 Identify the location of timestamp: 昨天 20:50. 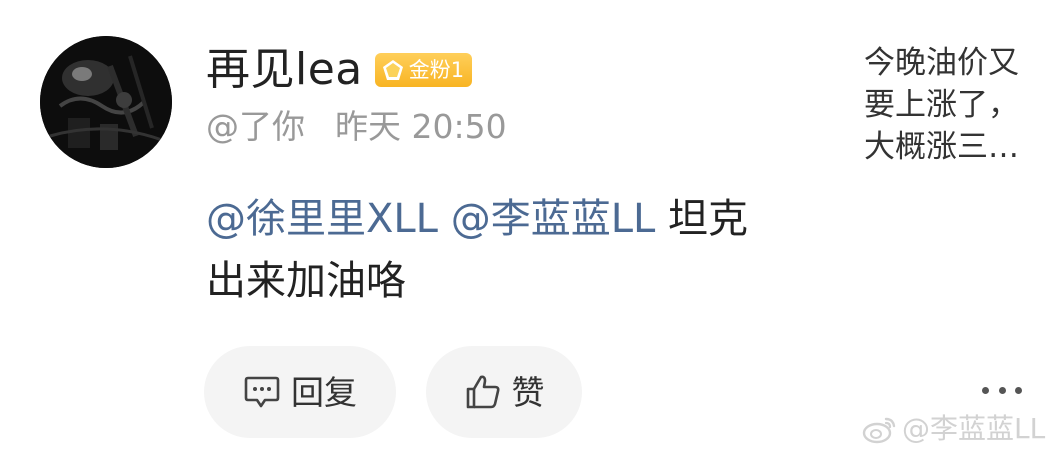
(421, 126).